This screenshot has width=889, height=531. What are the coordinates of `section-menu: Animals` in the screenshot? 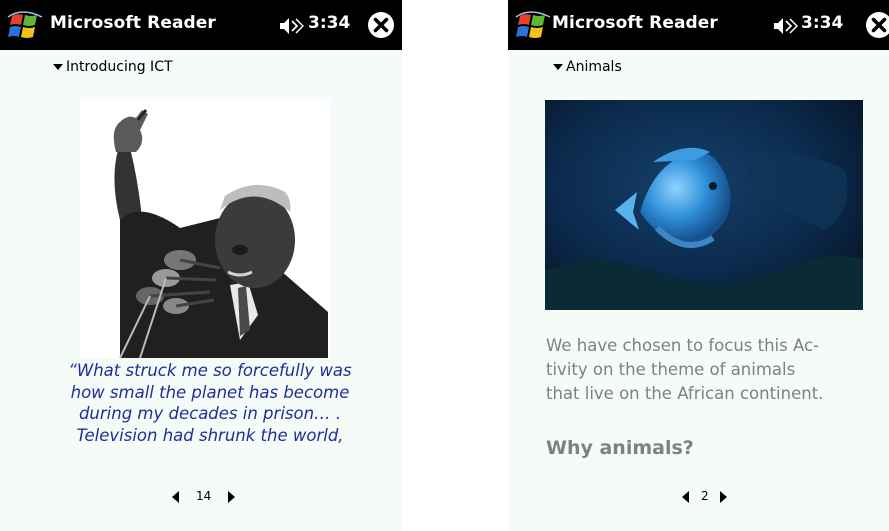 It's located at (587, 67).